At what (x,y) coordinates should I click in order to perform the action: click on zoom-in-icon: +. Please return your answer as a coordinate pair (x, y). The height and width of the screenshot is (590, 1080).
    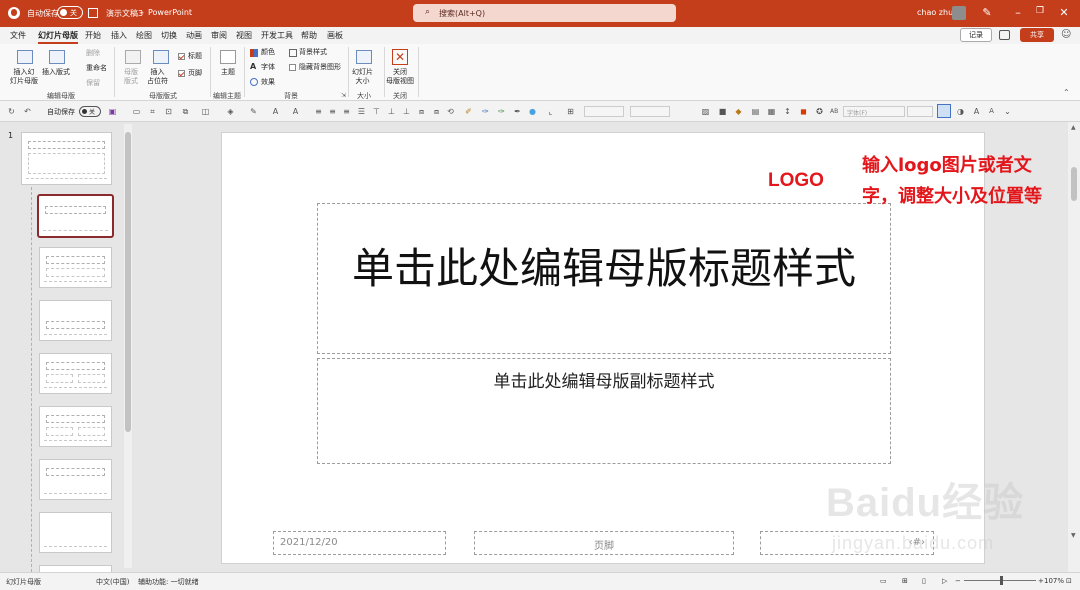
    Looking at the image, I should click on (1041, 581).